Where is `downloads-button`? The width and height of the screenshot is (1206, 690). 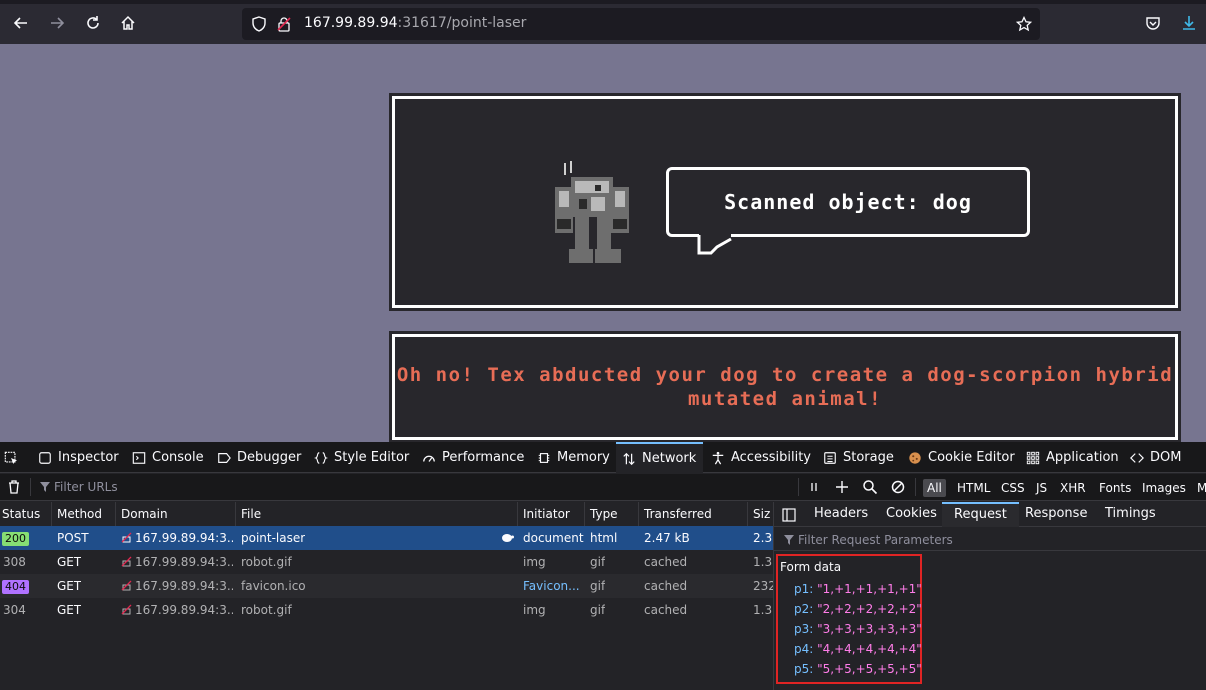 downloads-button is located at coordinates (1189, 23).